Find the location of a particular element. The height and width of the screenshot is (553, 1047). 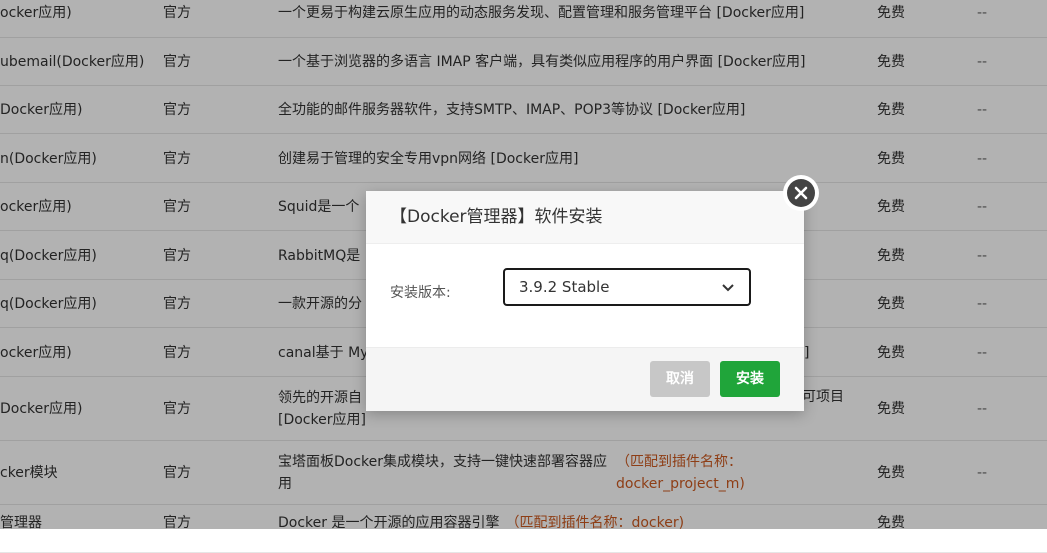

dialog-title: 【Docker管理器】软件安装 is located at coordinates (585, 217).